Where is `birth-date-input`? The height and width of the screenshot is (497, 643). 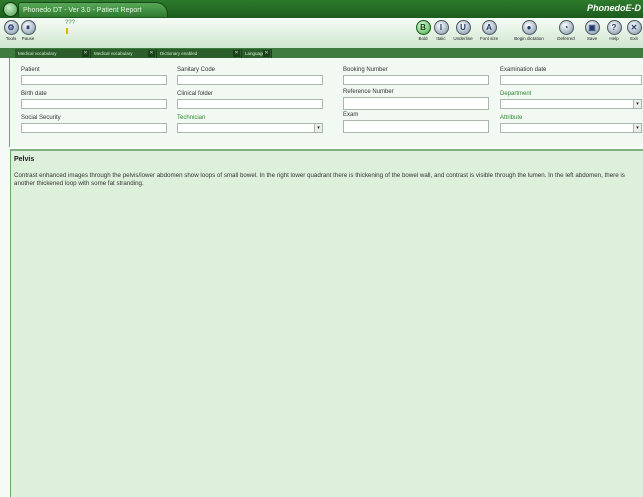 birth-date-input is located at coordinates (94, 104).